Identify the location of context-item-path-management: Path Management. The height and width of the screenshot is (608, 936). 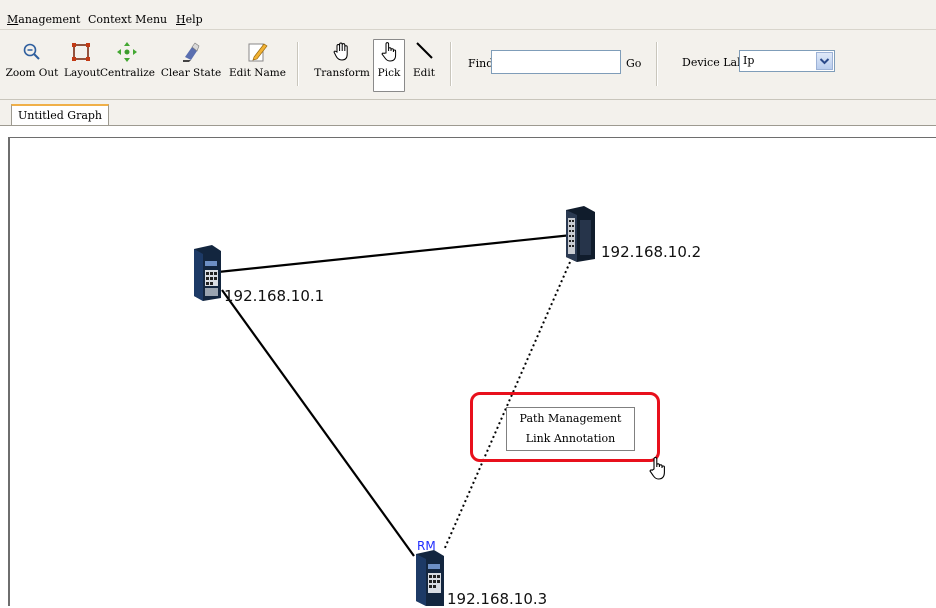
(570, 418).